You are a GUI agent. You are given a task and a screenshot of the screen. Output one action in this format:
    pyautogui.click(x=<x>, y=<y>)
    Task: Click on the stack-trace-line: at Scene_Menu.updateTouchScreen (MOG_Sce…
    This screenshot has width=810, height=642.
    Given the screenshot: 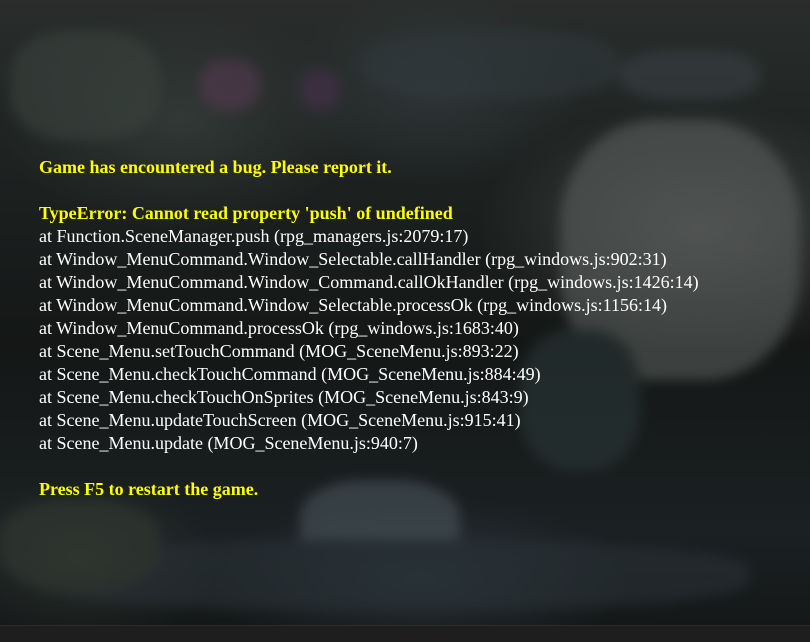 What is the action you would take?
    pyautogui.click(x=280, y=420)
    